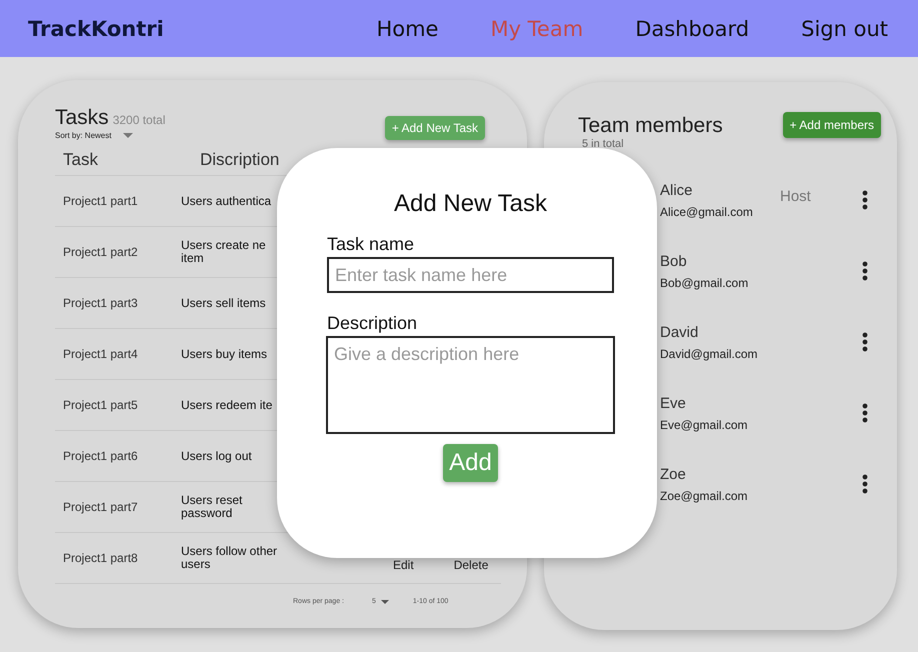  Describe the element at coordinates (100, 558) in the screenshot. I see `table-cell-text: Project1 part8` at that location.